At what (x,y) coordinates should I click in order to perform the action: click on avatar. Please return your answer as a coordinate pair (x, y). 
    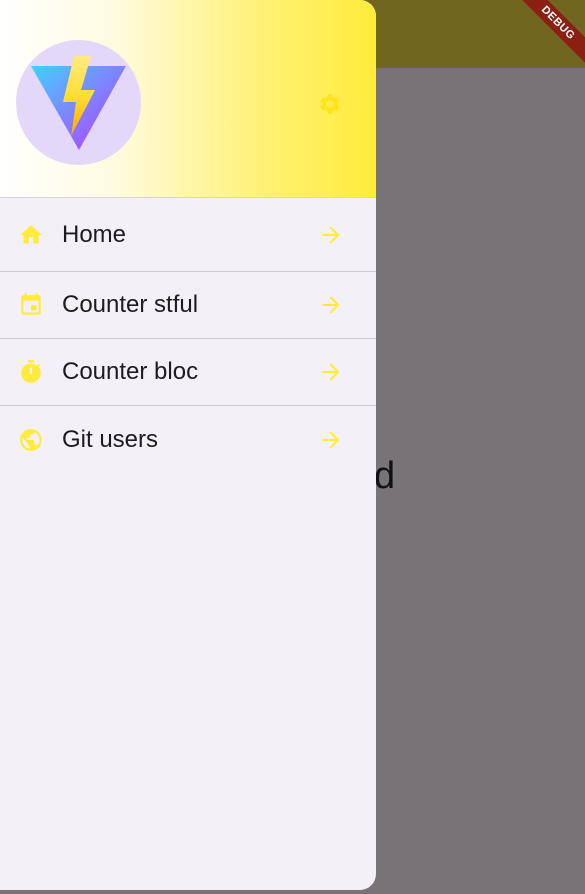
    Looking at the image, I should click on (78, 102).